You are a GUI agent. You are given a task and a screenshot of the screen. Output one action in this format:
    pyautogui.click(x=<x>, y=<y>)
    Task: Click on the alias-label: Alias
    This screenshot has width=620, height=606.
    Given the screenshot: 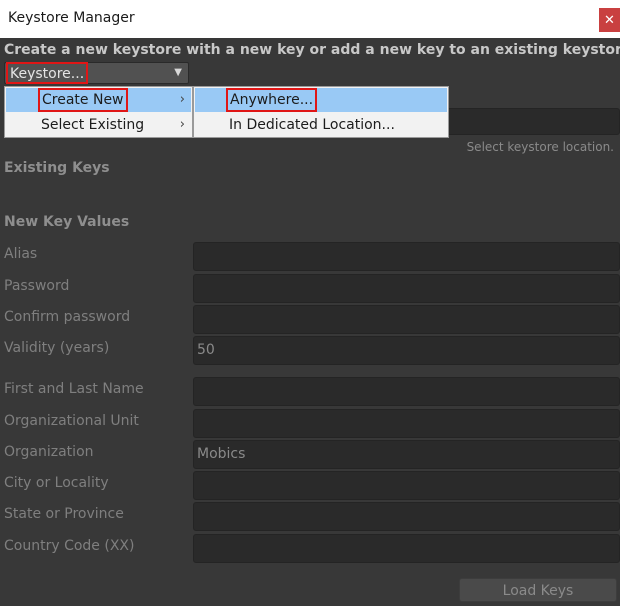 What is the action you would take?
    pyautogui.click(x=21, y=254)
    